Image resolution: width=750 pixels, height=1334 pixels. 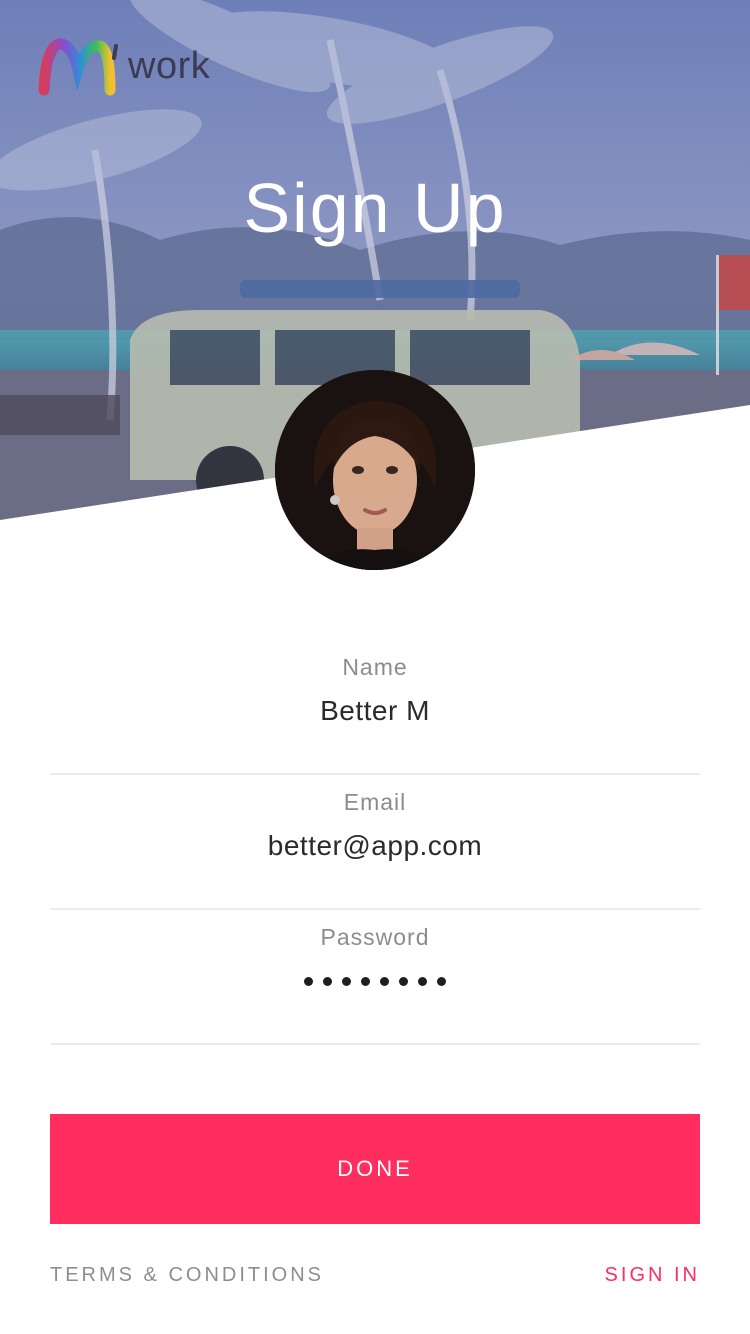 I want to click on terms-conditions-link: TERMS & CONDITIONS, so click(x=187, y=1275).